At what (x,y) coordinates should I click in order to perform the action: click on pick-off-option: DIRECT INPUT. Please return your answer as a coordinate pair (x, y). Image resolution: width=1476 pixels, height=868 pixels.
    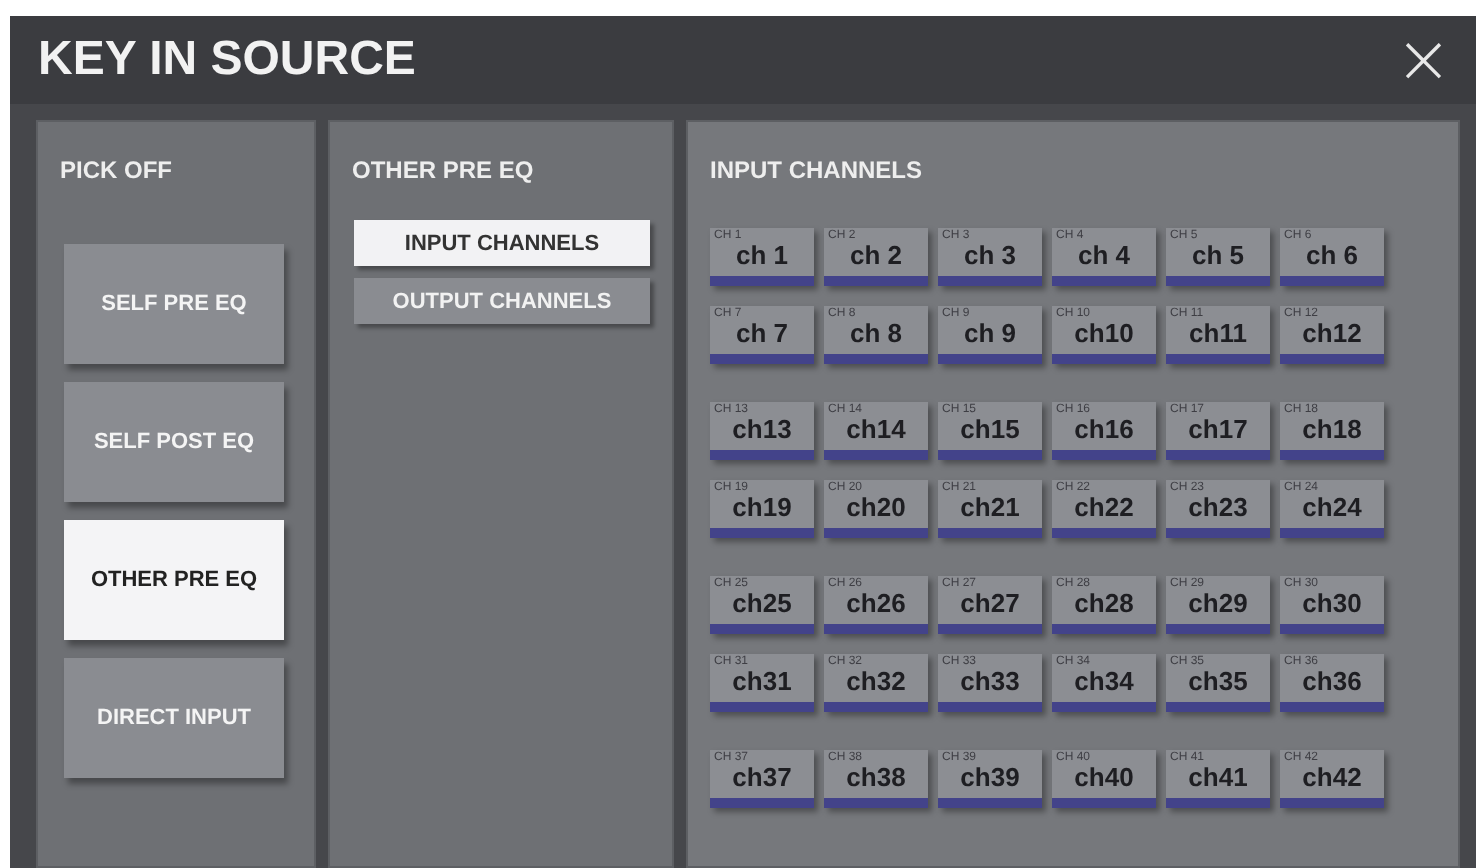
    Looking at the image, I should click on (174, 718).